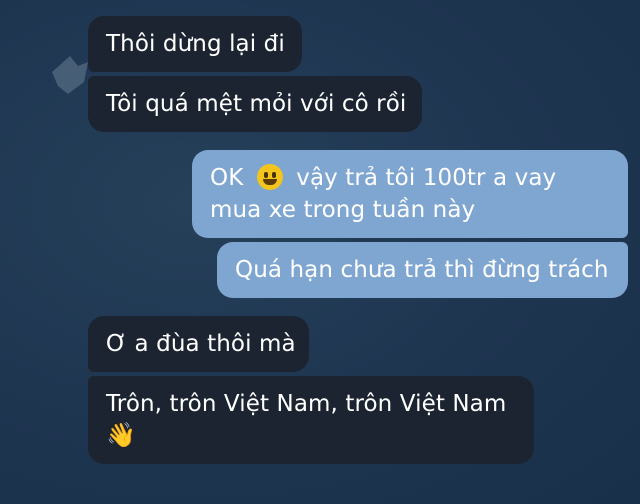 The width and height of the screenshot is (640, 504). Describe the element at coordinates (269, 177) in the screenshot. I see `grinning-face-icon` at that location.